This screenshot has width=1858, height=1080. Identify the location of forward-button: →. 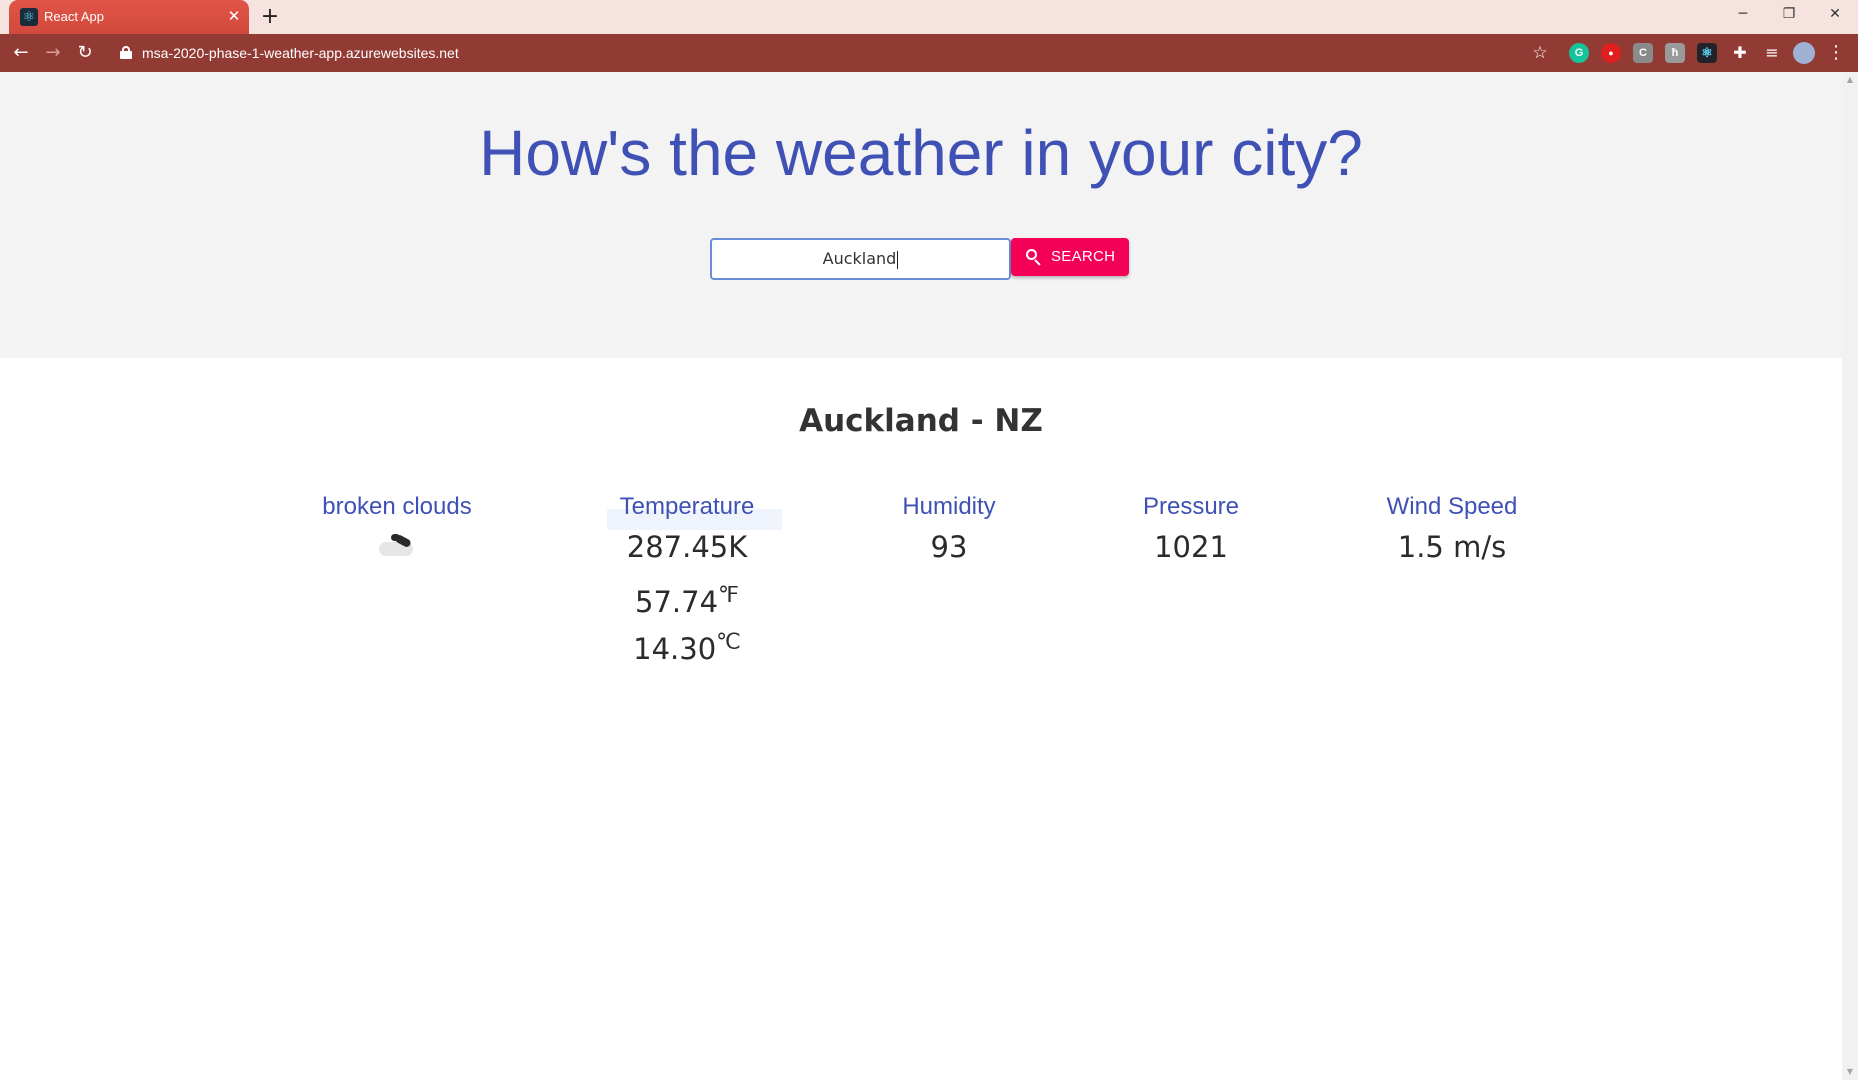
(53, 53).